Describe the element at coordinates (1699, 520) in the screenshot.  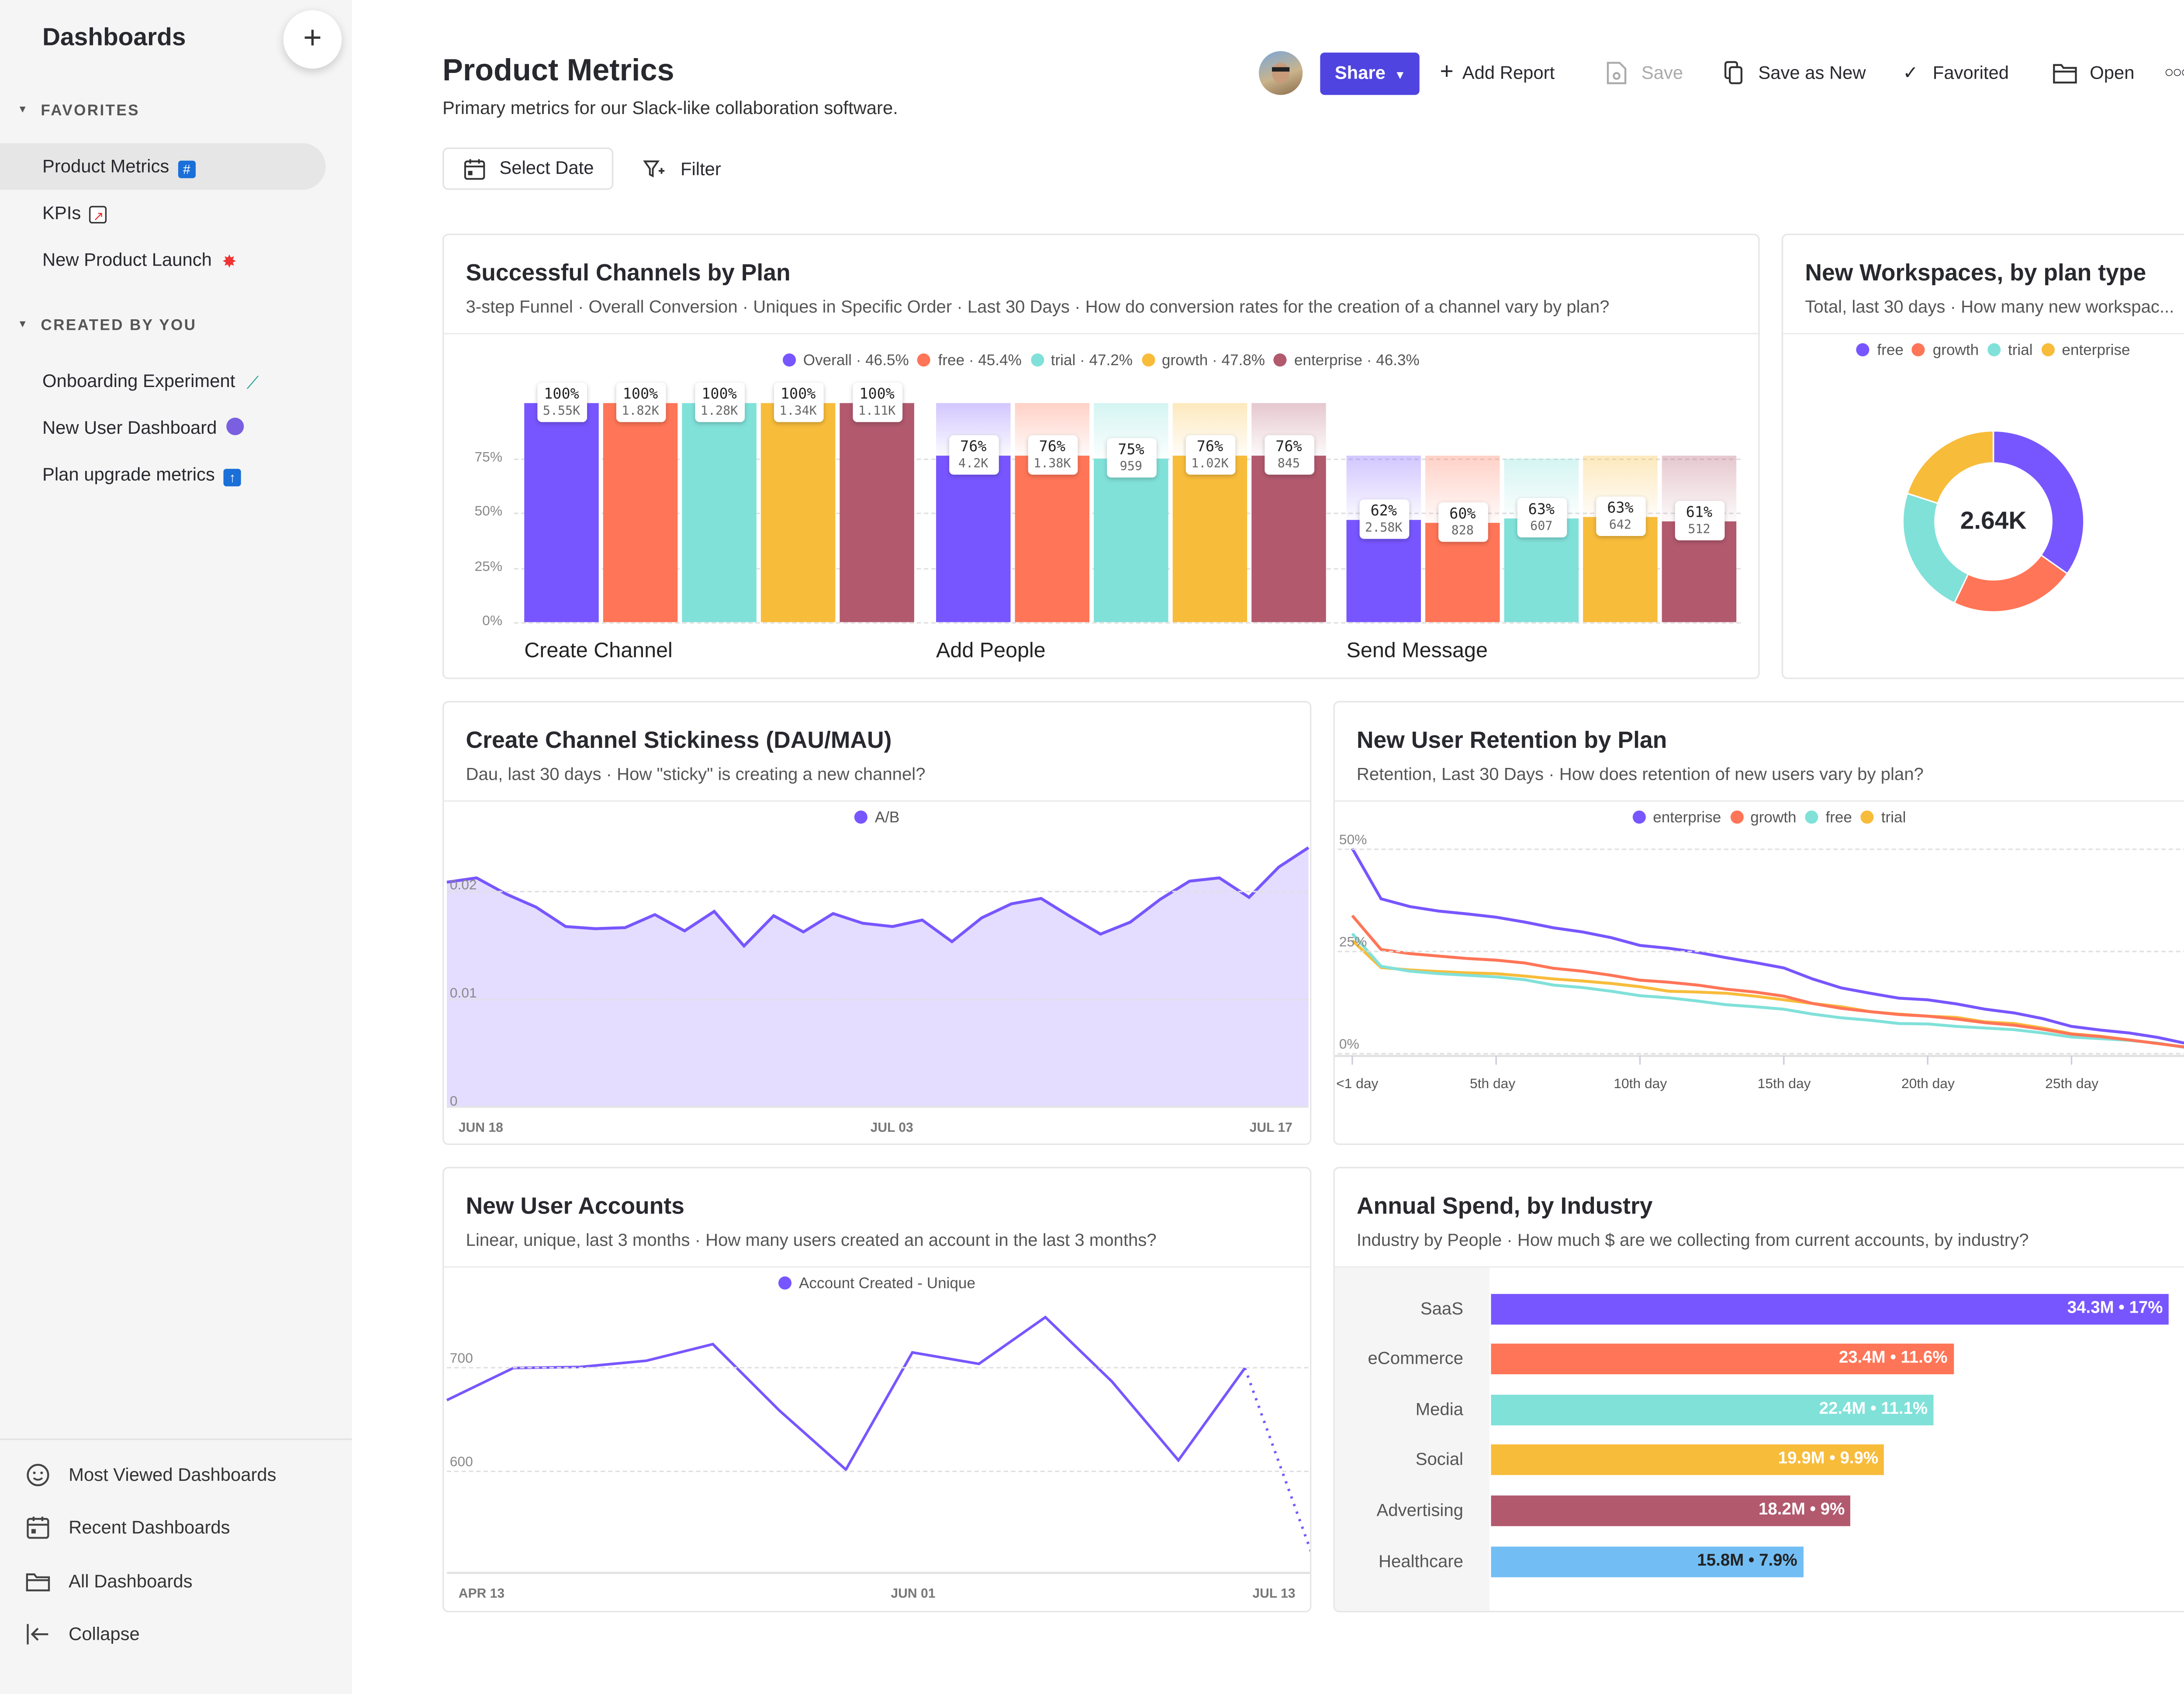
I see `funnel-data-label: 61% 512` at that location.